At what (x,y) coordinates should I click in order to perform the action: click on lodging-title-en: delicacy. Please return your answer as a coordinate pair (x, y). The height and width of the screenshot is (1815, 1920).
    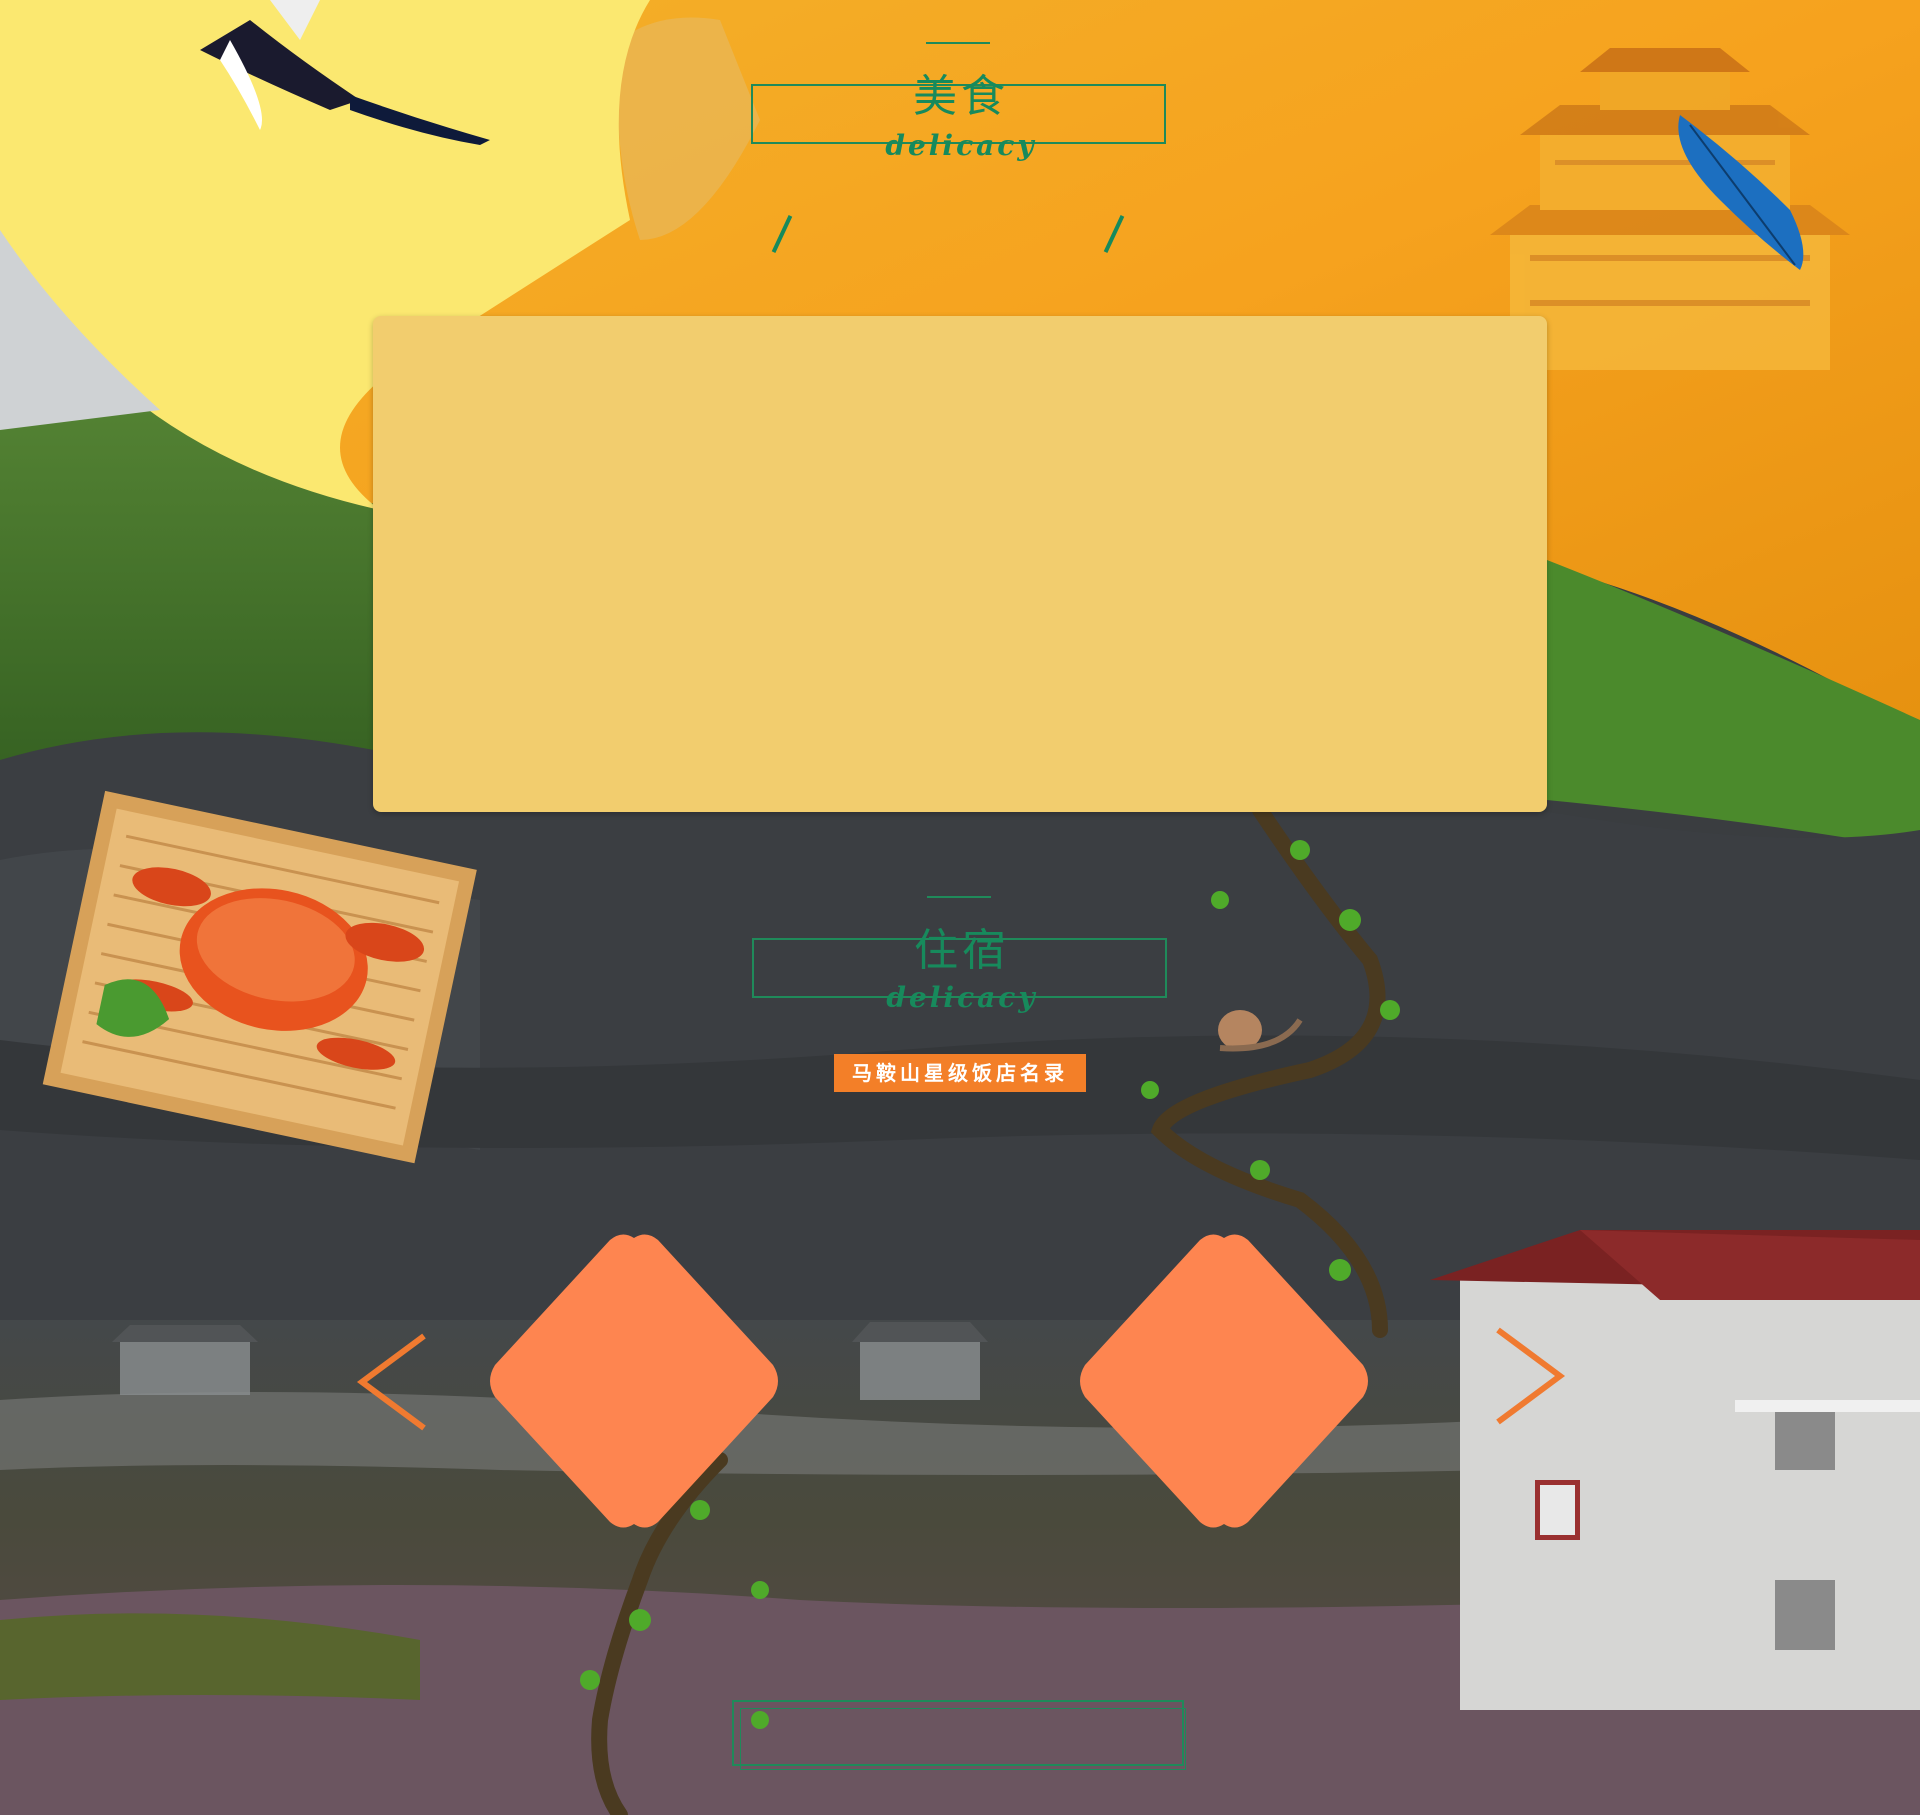
    Looking at the image, I should click on (962, 997).